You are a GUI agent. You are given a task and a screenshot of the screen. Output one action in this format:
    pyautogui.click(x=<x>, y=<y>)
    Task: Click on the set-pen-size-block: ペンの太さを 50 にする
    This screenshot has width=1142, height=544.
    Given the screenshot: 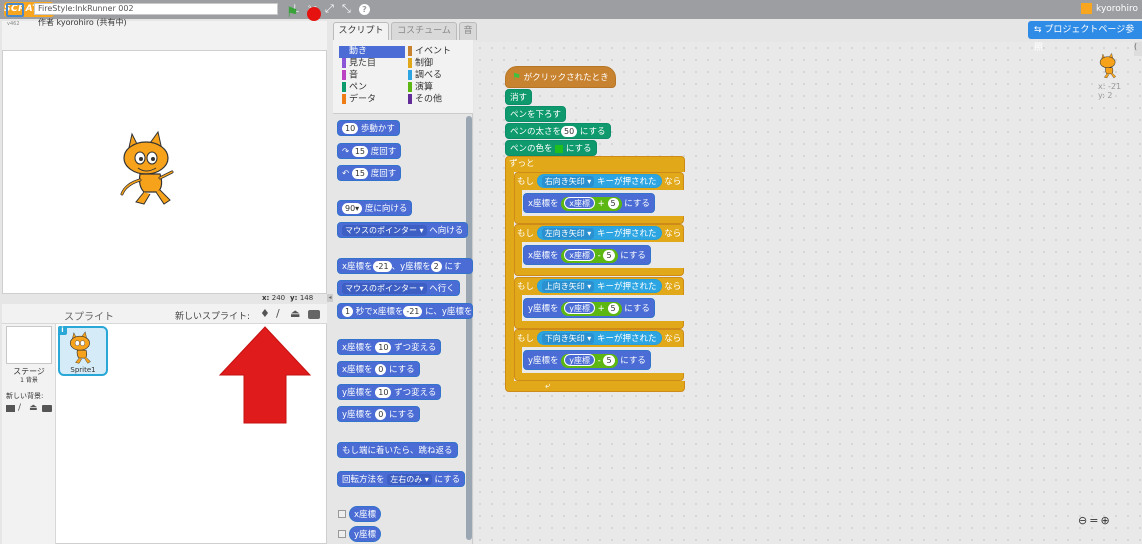 What is the action you would take?
    pyautogui.click(x=558, y=131)
    